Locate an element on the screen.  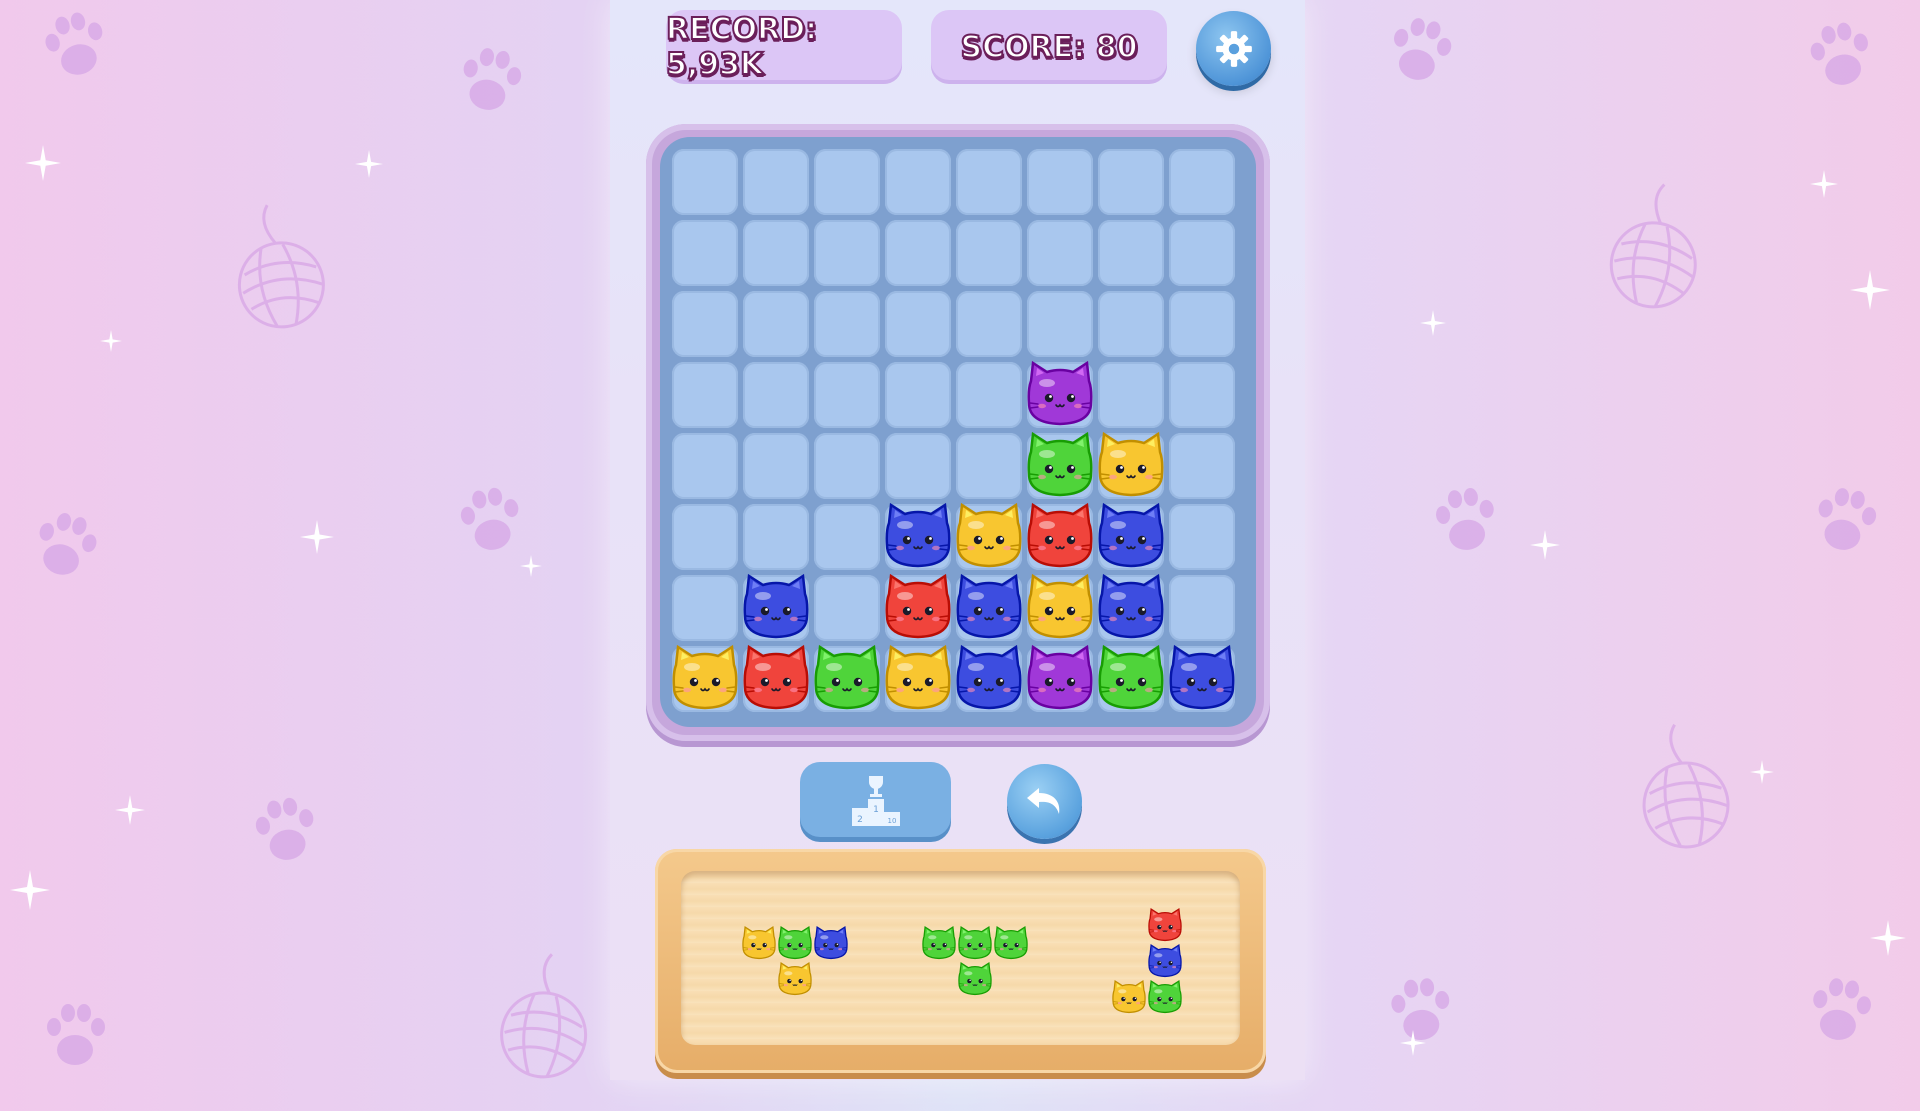
piece-tray is located at coordinates (960, 961).